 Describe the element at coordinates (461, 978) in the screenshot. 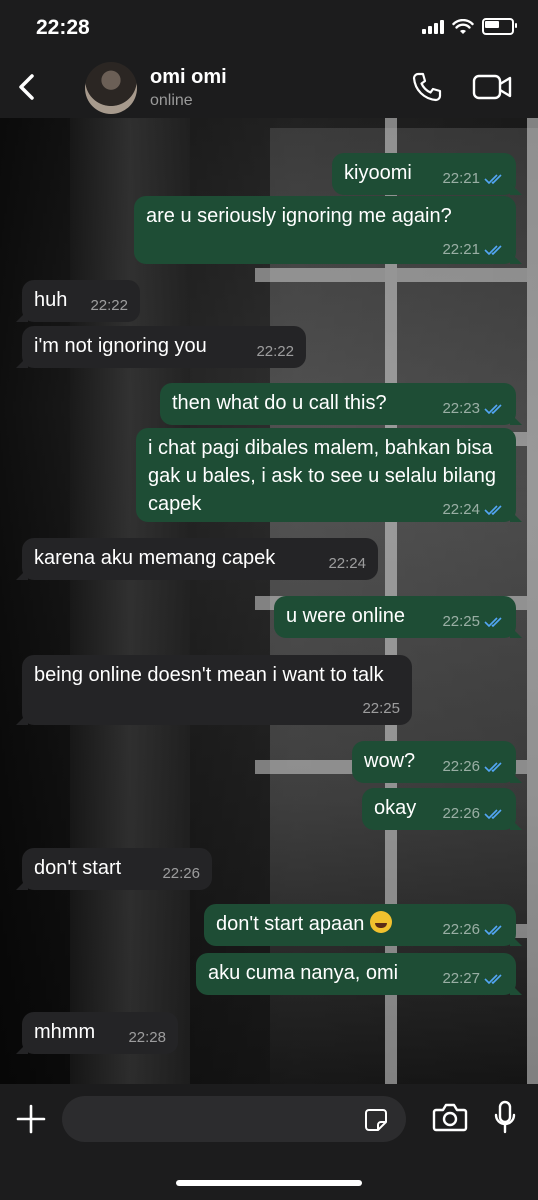

I see `message-time: 22:27` at that location.